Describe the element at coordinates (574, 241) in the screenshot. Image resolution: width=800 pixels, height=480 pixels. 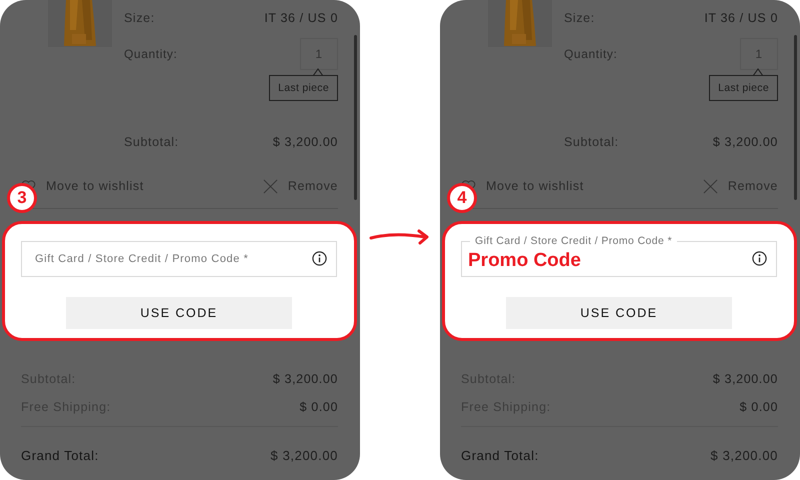
I see `field-label: Gift Card / Store Credit / Promo Code *` at that location.